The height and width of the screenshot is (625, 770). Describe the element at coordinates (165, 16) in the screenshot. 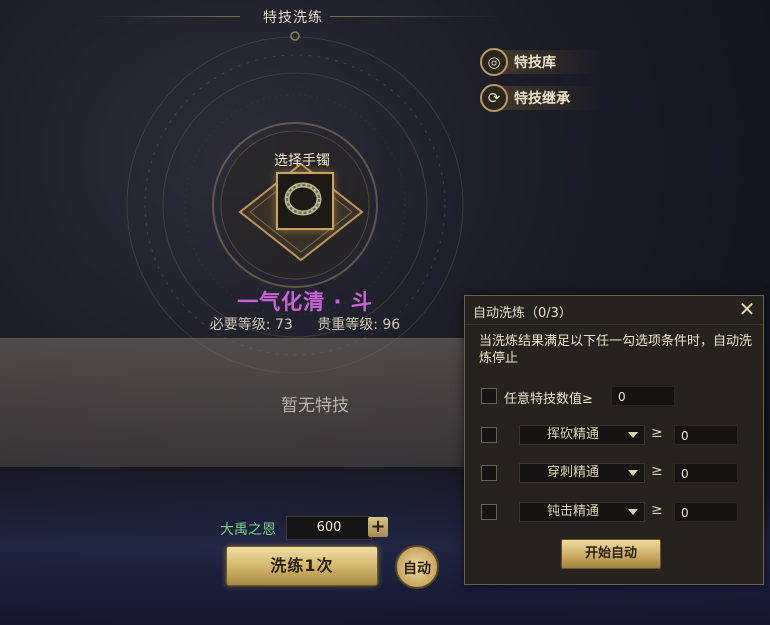

I see `title-divider-left` at that location.